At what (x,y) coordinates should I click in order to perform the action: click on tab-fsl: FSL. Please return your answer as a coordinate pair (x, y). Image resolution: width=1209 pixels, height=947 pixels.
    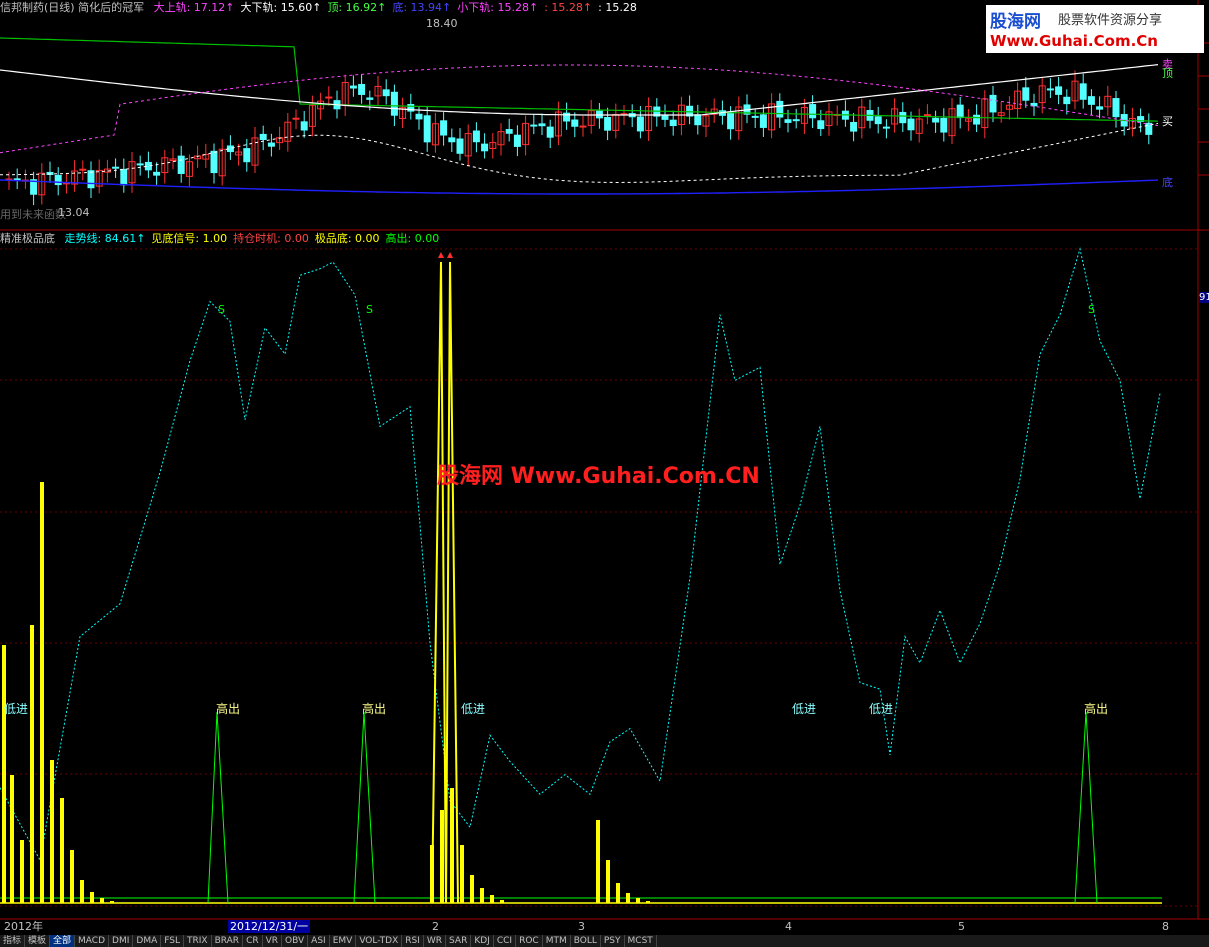
    Looking at the image, I should click on (172, 941).